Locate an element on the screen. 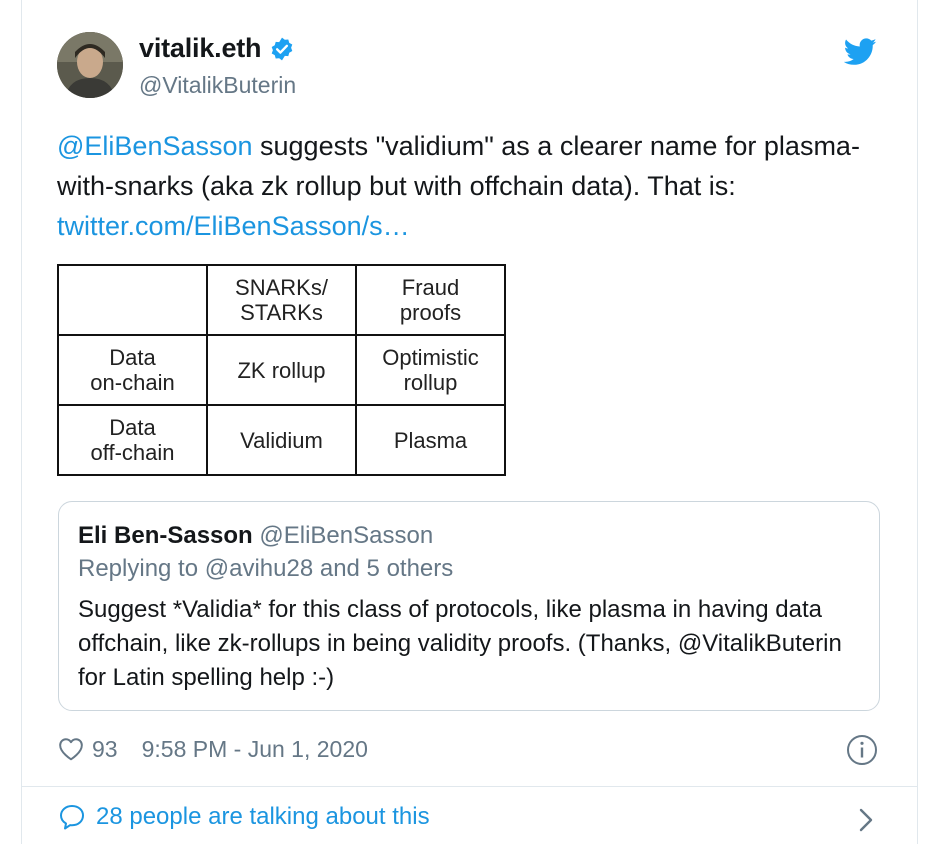 This screenshot has height=844, width=930. quoted-author: Eli Ben-Sasson @EliBenSasson is located at coordinates (255, 536).